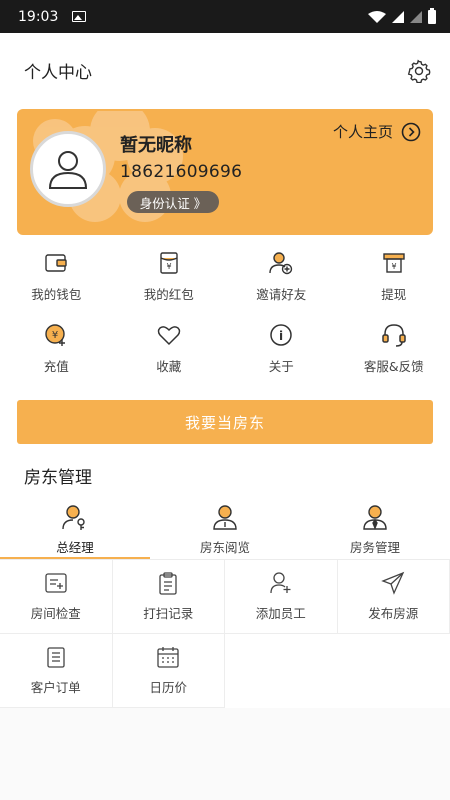 Image resolution: width=450 pixels, height=800 pixels. What do you see at coordinates (56, 263) in the screenshot?
I see `wallet-icon` at bounding box center [56, 263].